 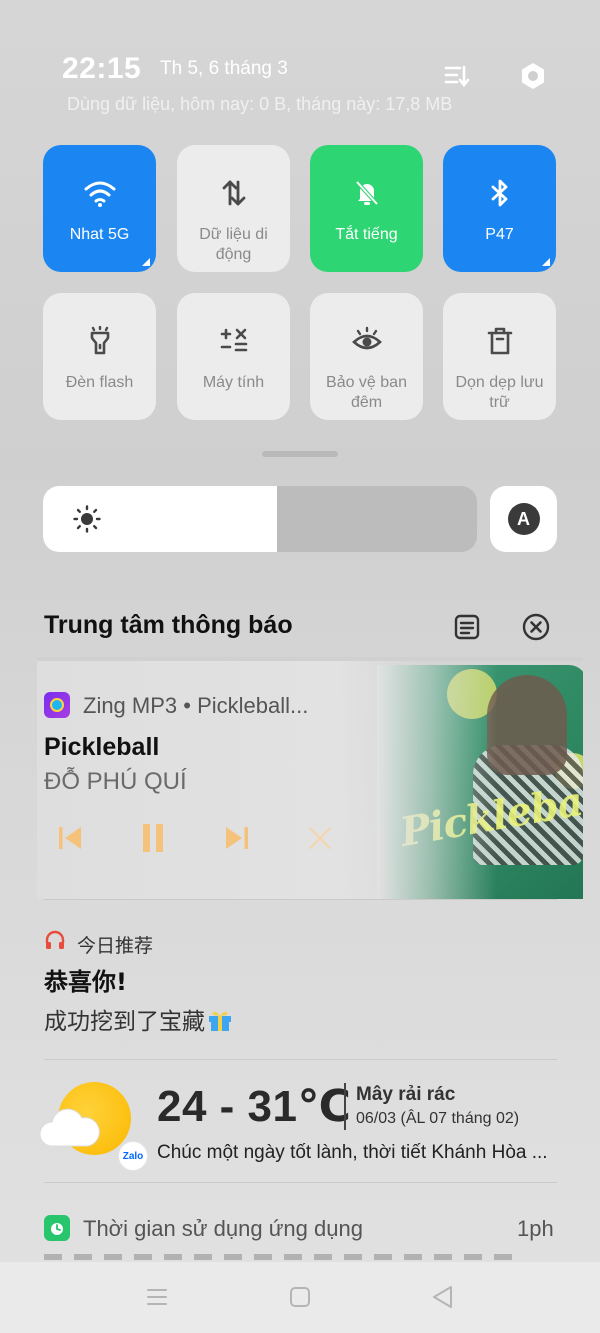 I want to click on tile-bluetooth: P47, so click(x=499, y=208).